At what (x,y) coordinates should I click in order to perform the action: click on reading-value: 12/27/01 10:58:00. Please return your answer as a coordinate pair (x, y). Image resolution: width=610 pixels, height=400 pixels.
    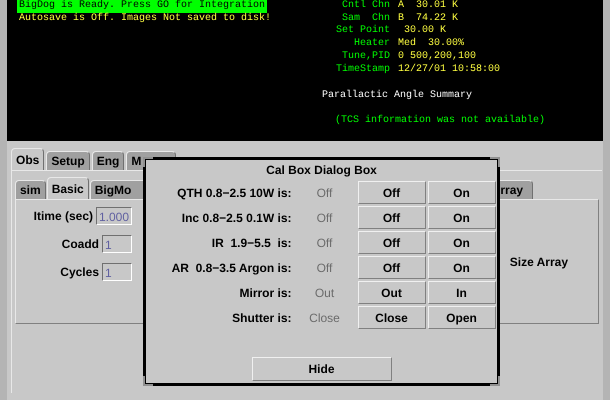
    Looking at the image, I should click on (449, 70).